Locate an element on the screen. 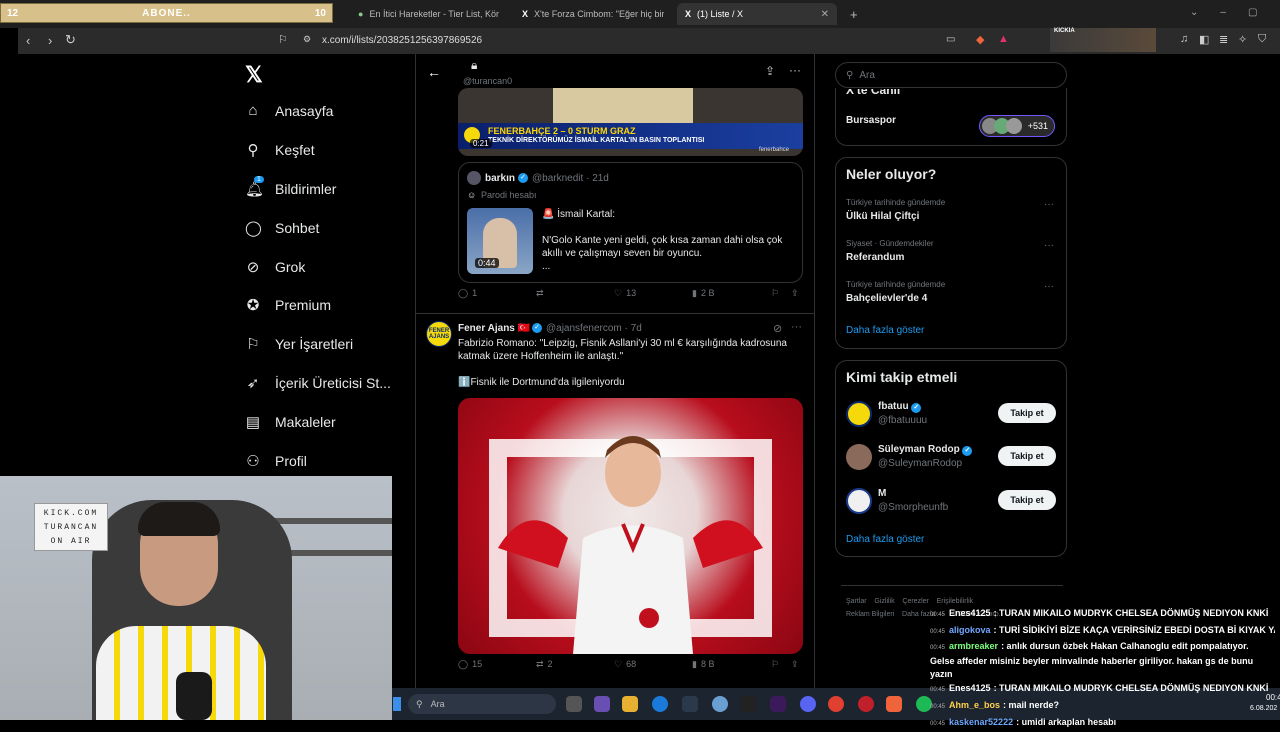 This screenshot has height=732, width=1280. like-button: ♡ 13 is located at coordinates (625, 293).